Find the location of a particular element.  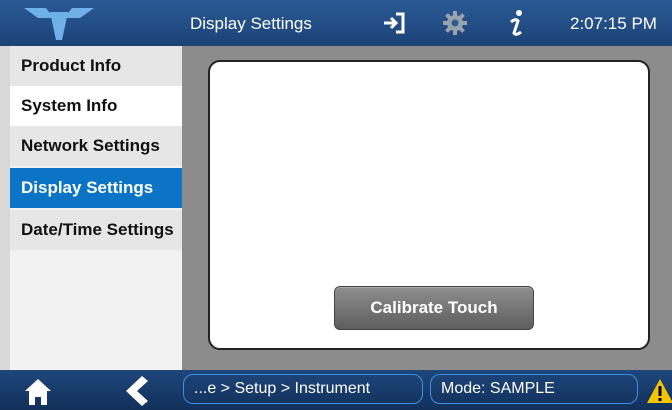

sidebar-item-network-settings: Network Settings is located at coordinates (96, 146).